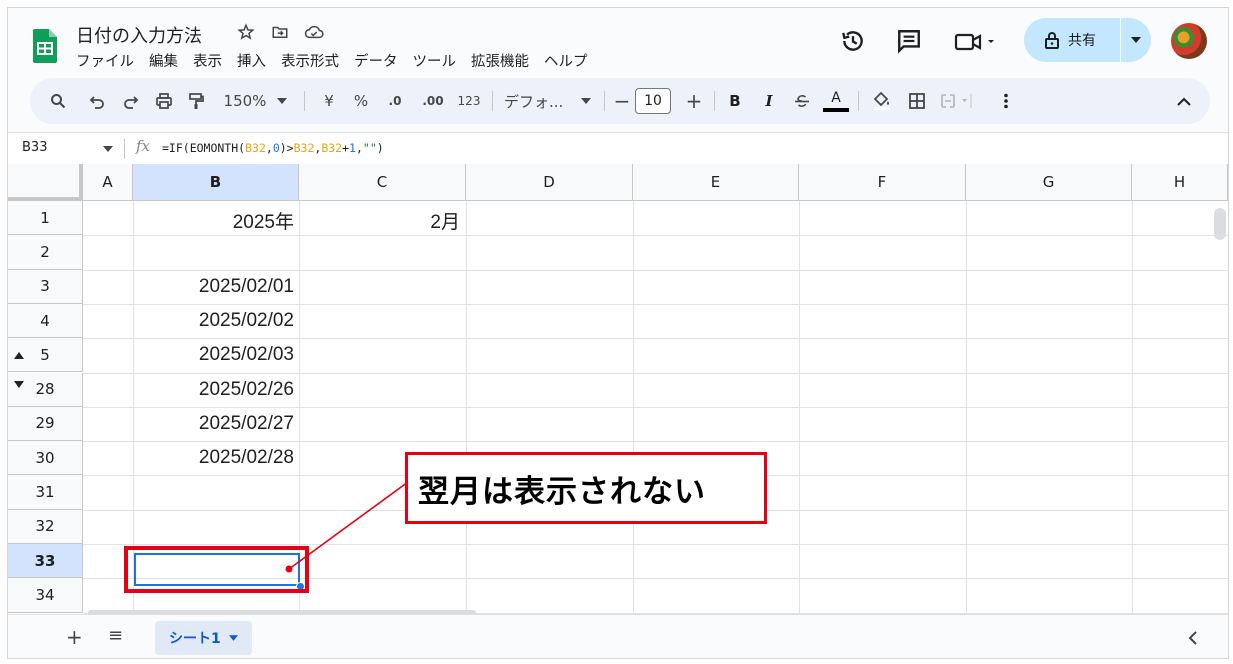  I want to click on account-avatar, so click(1189, 41).